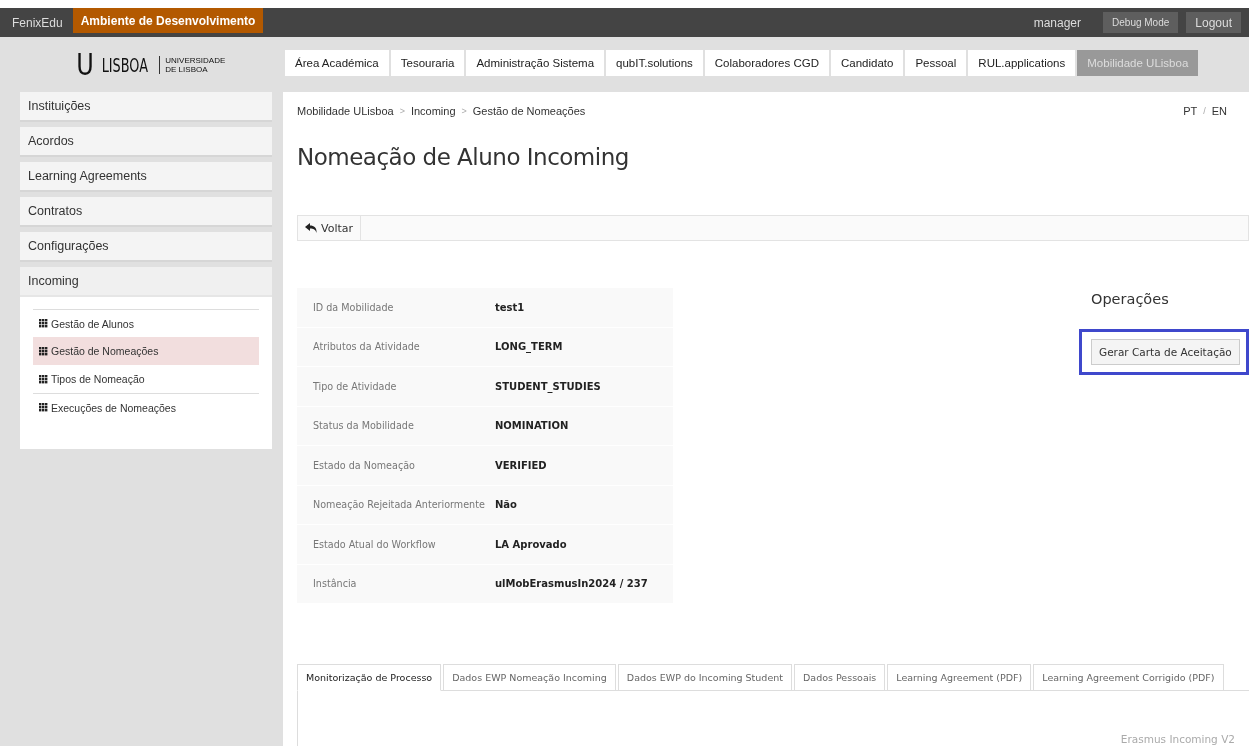 This screenshot has width=1249, height=746. Describe the element at coordinates (399, 505) in the screenshot. I see `detail-label: Nomeação Rejeitada Anteriormente` at that location.